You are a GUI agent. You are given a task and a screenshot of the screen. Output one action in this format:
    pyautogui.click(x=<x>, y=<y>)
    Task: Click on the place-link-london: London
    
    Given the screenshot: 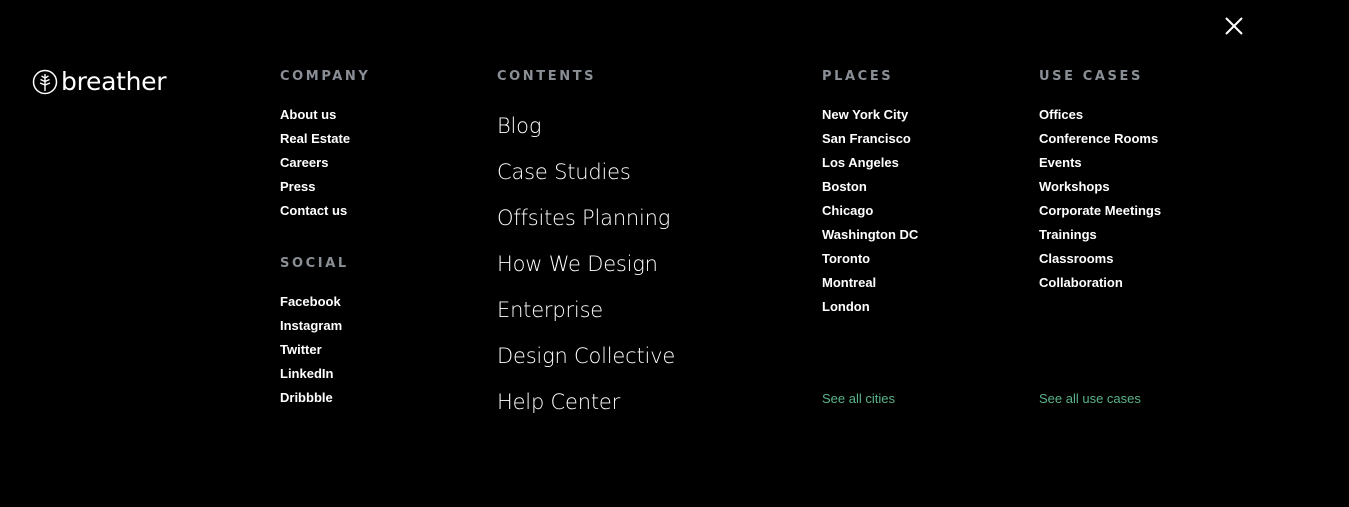 What is the action you would take?
    pyautogui.click(x=846, y=306)
    